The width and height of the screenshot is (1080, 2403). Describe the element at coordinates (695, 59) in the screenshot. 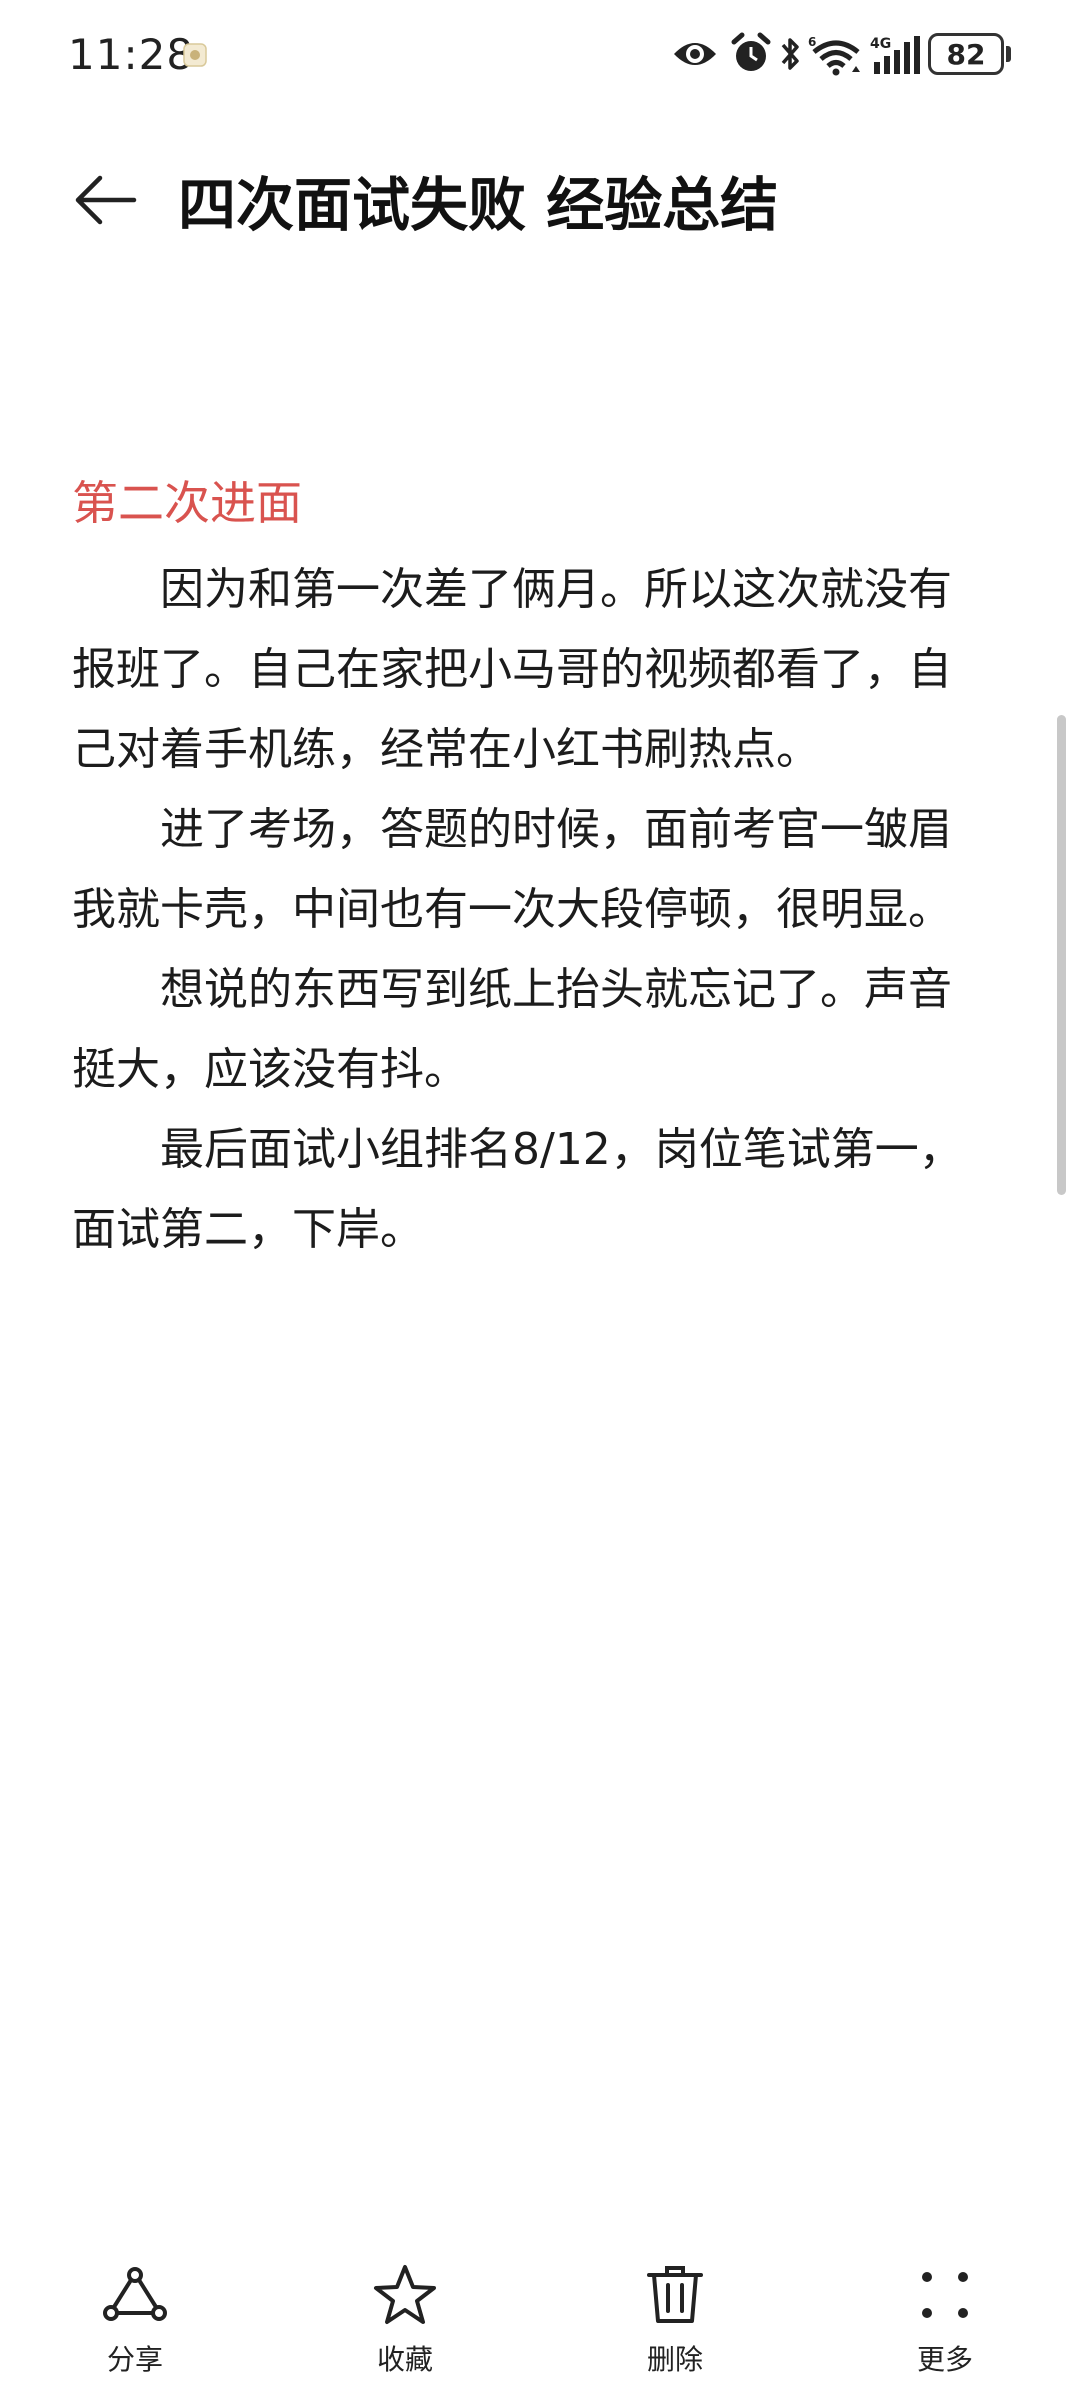

I see `eye-icon` at that location.